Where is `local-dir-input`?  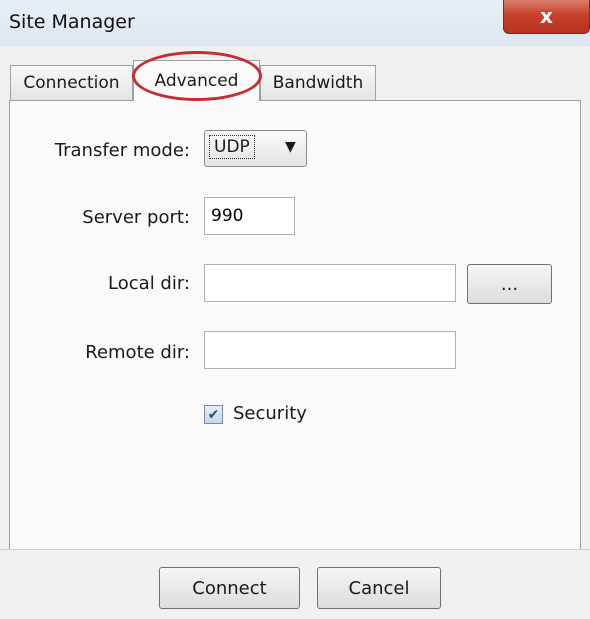 local-dir-input is located at coordinates (330, 283).